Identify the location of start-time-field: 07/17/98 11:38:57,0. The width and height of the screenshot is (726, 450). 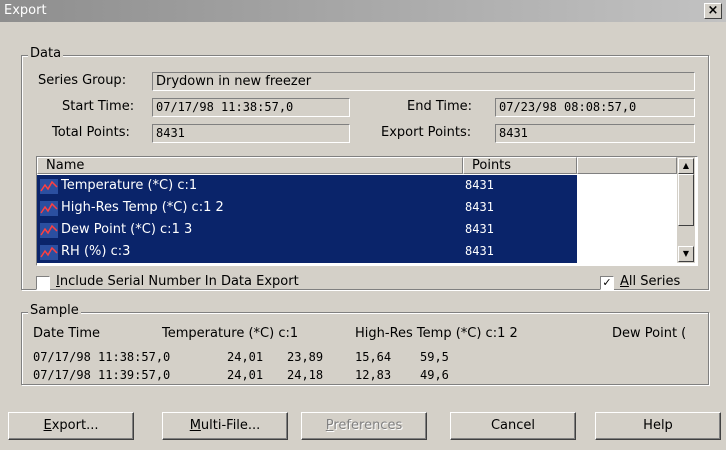
(251, 107).